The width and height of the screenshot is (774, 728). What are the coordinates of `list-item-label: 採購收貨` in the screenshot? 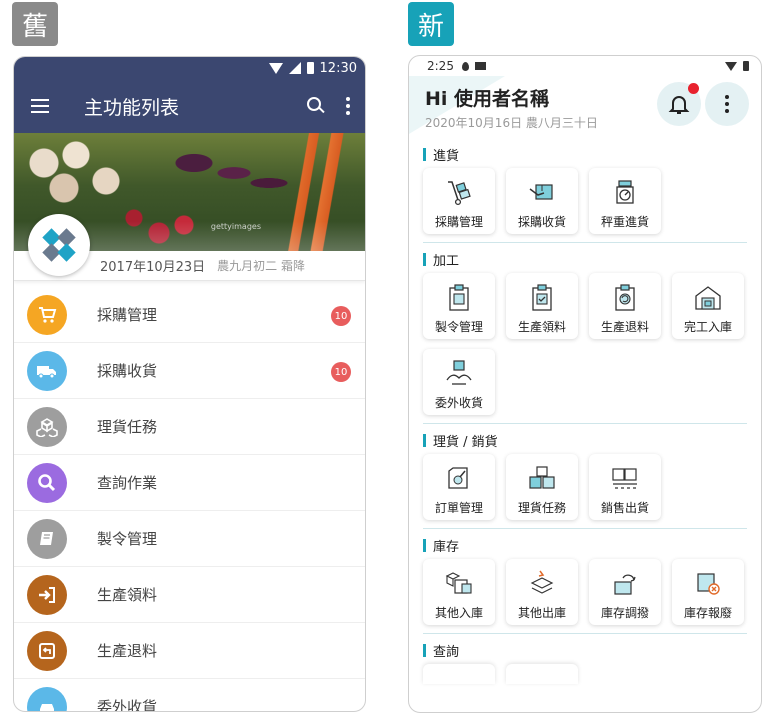 It's located at (127, 371).